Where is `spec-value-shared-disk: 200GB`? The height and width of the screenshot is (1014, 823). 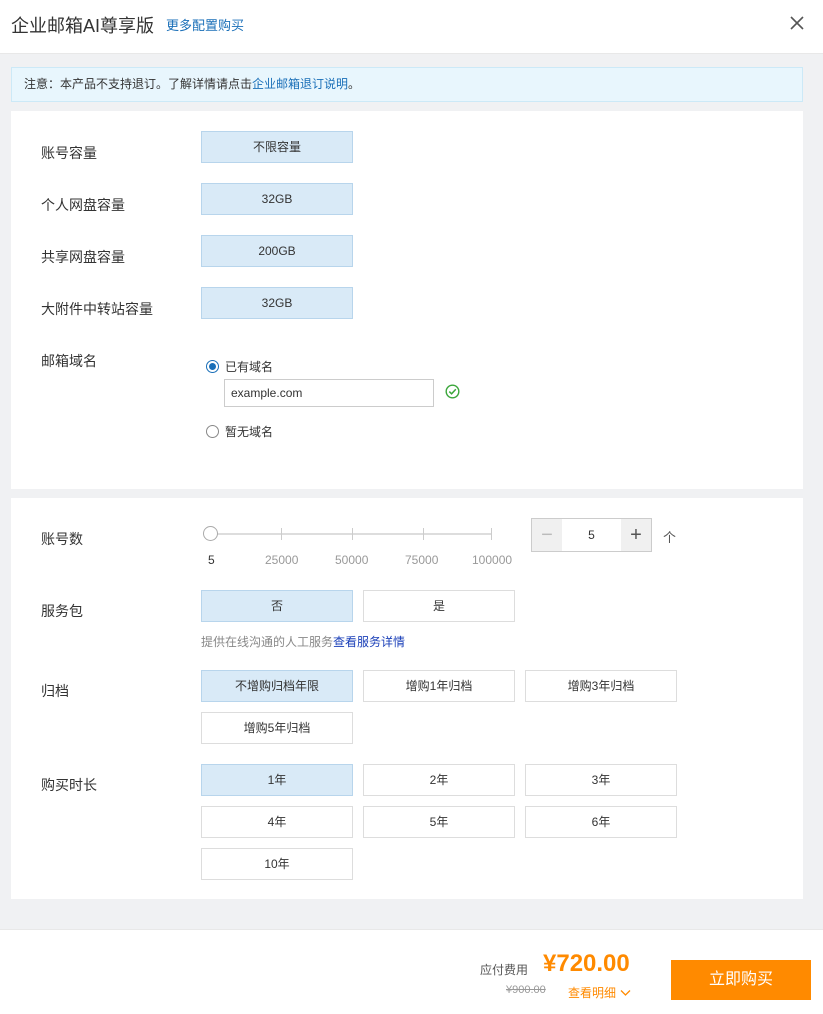 spec-value-shared-disk: 200GB is located at coordinates (277, 251).